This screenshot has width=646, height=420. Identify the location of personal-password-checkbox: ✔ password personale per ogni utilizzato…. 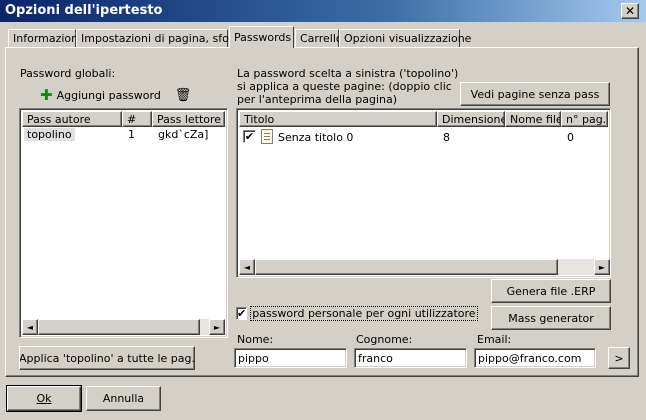
(357, 313).